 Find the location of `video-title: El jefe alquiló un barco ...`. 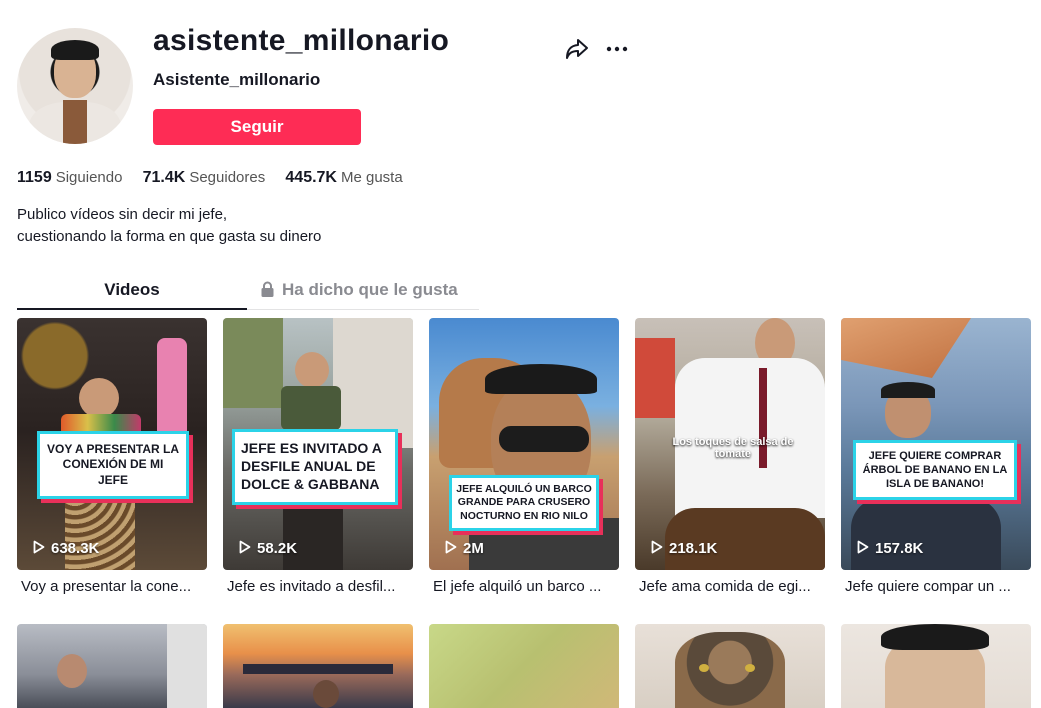

video-title: El jefe alquiló un barco ... is located at coordinates (525, 586).